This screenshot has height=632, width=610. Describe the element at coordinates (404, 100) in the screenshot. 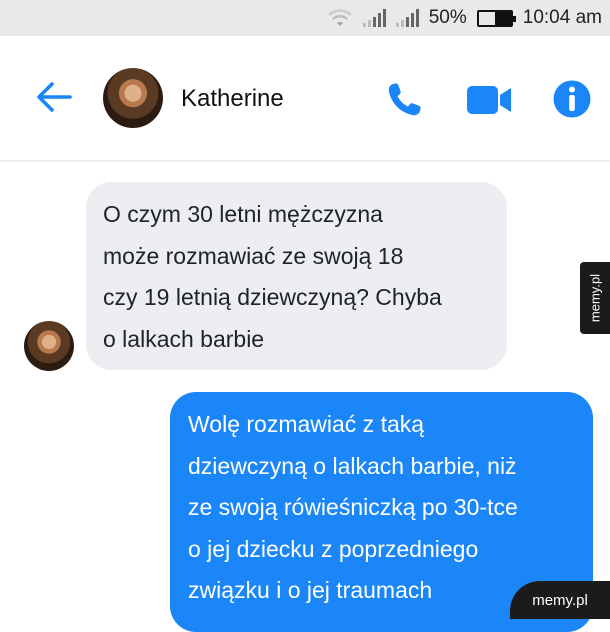

I see `phone-icon` at that location.